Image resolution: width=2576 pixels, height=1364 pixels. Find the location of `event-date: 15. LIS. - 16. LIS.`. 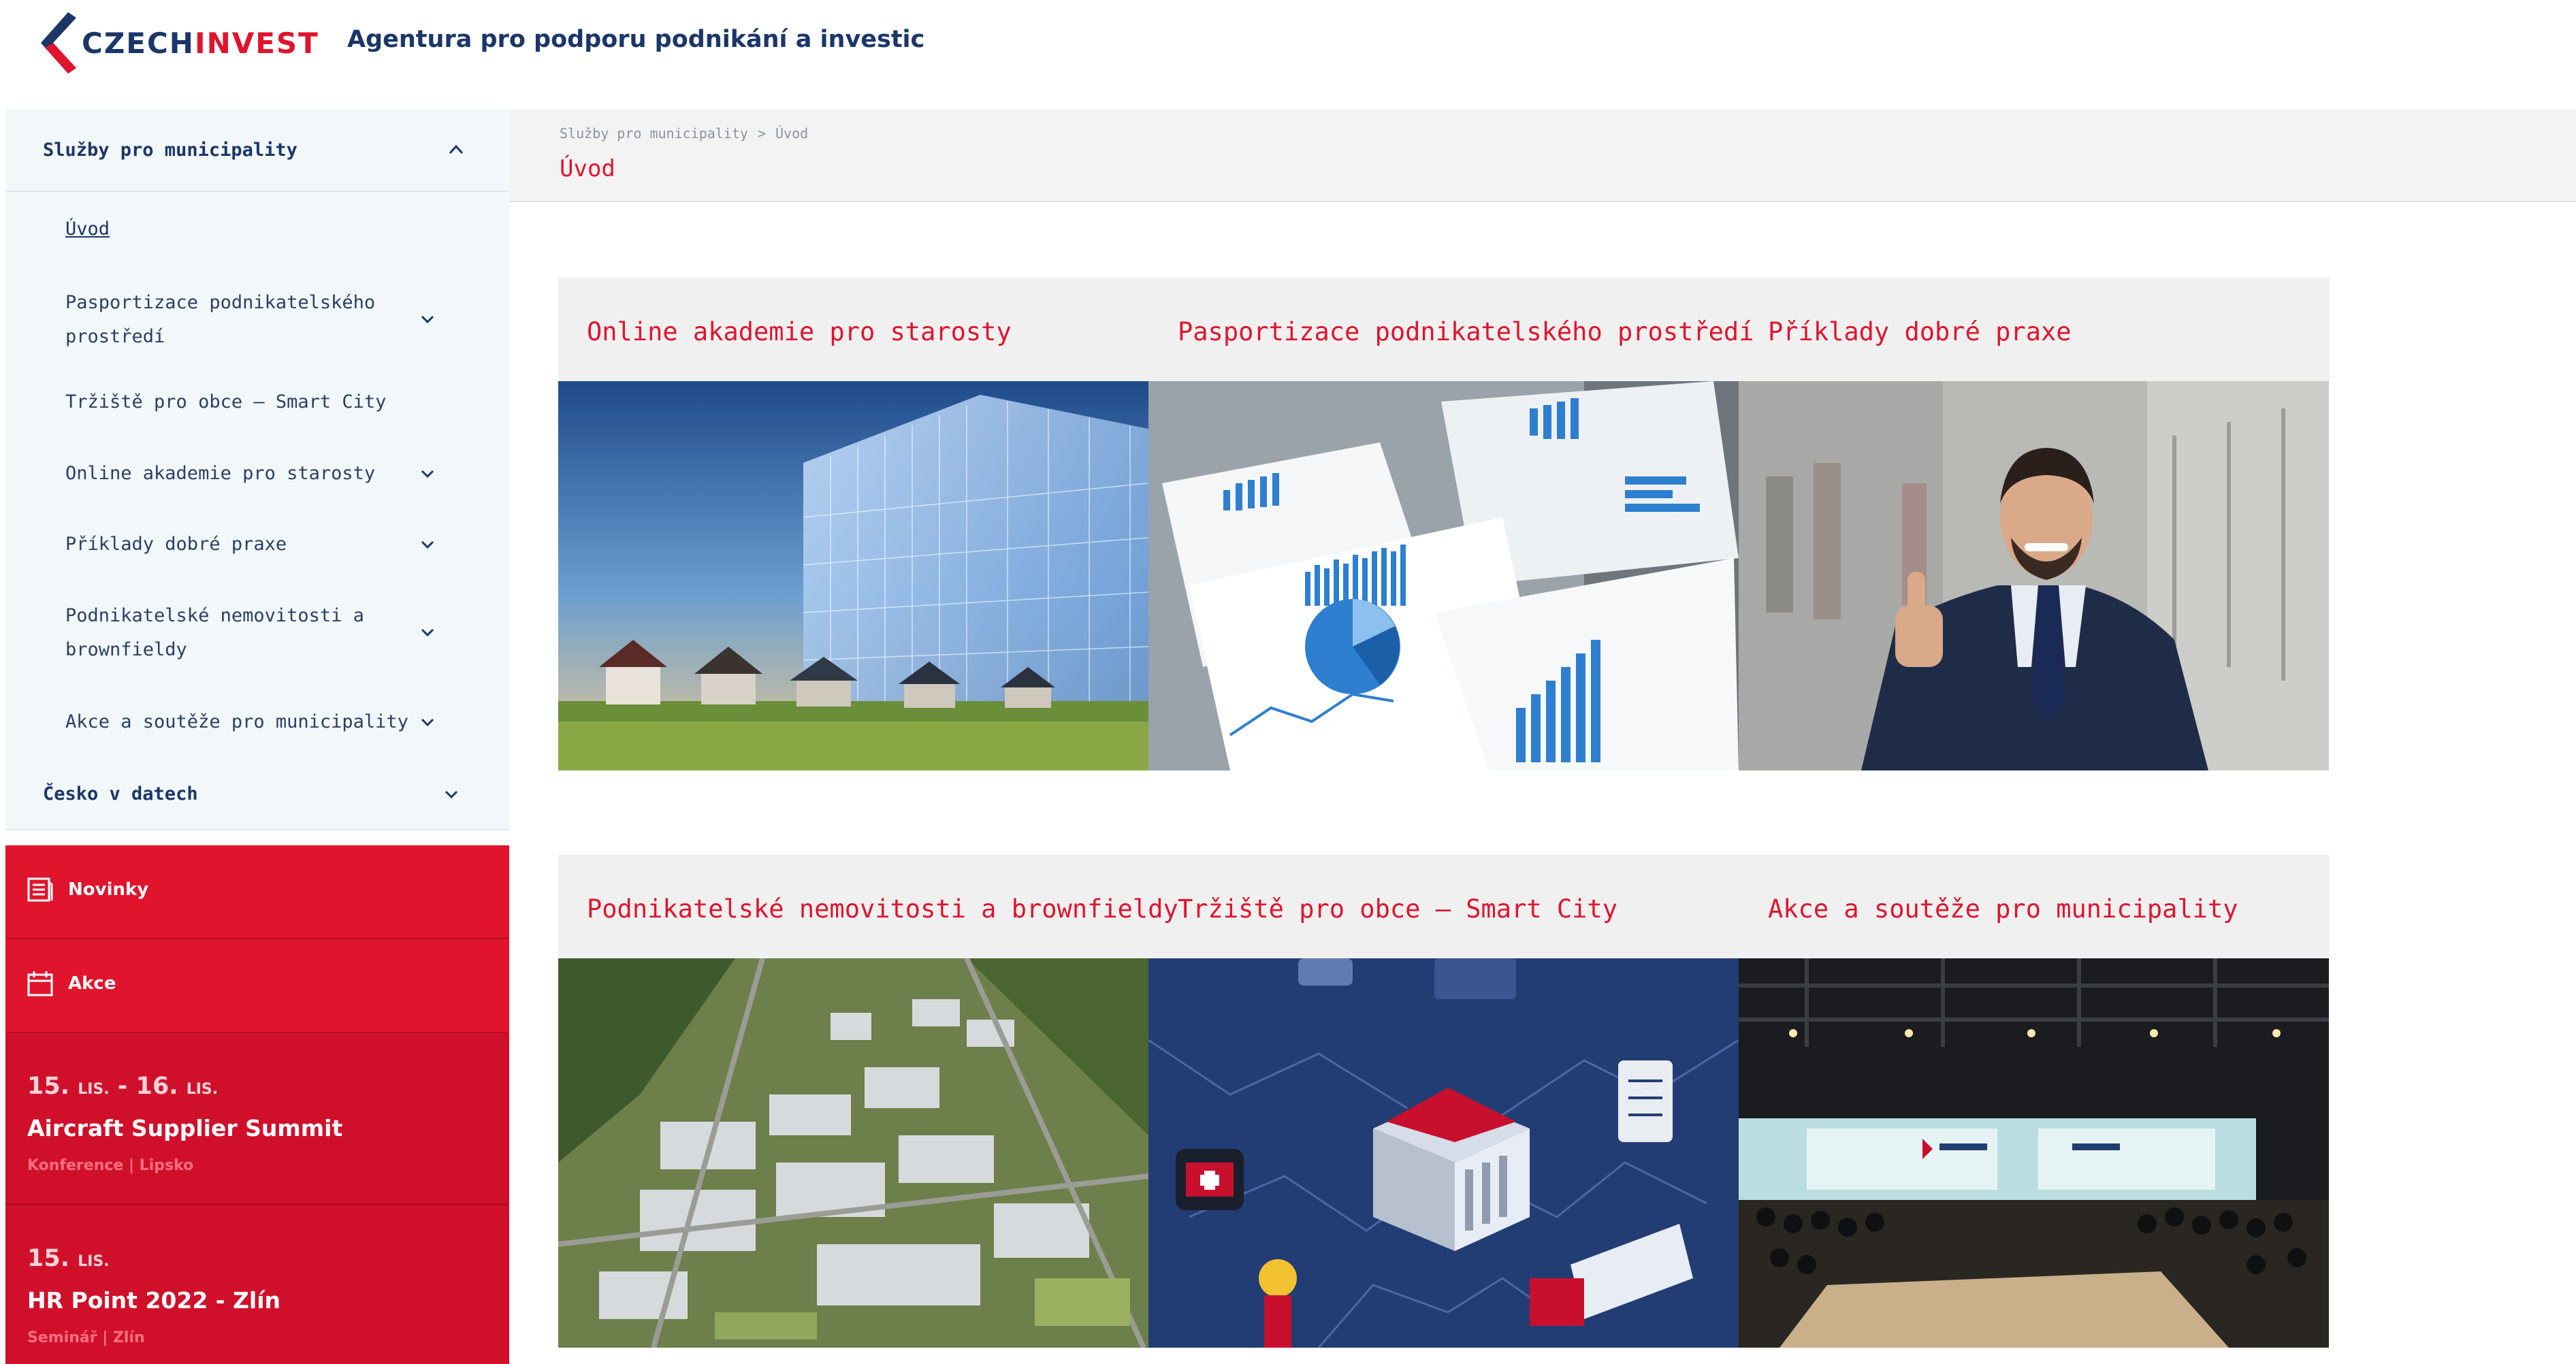

event-date: 15. LIS. - 16. LIS. is located at coordinates (123, 1086).